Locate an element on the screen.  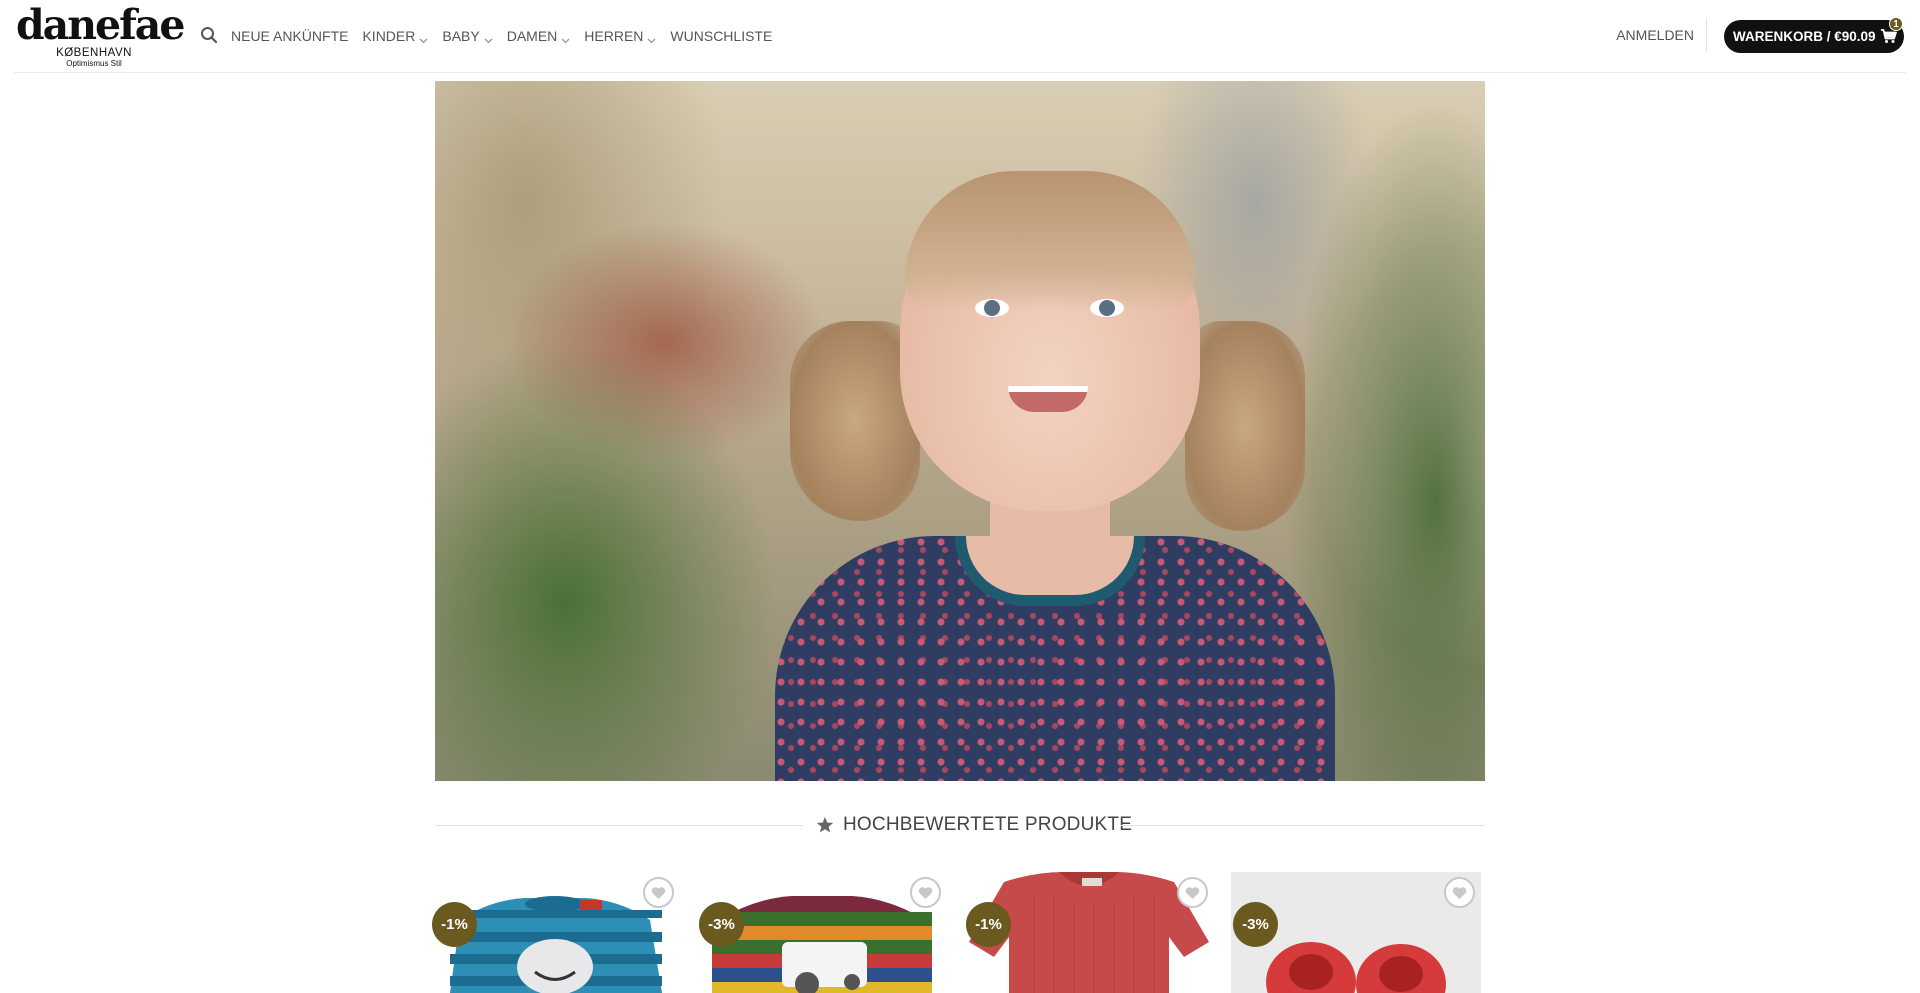
section-title-text: HOCHBEWERTETE PRODUKTE is located at coordinates (988, 824).